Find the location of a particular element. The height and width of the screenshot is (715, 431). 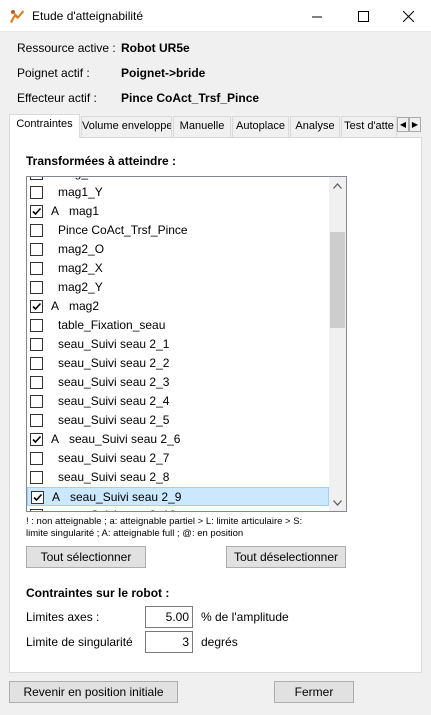

item-label: seau_Suivi seau 2_2 is located at coordinates (114, 363).